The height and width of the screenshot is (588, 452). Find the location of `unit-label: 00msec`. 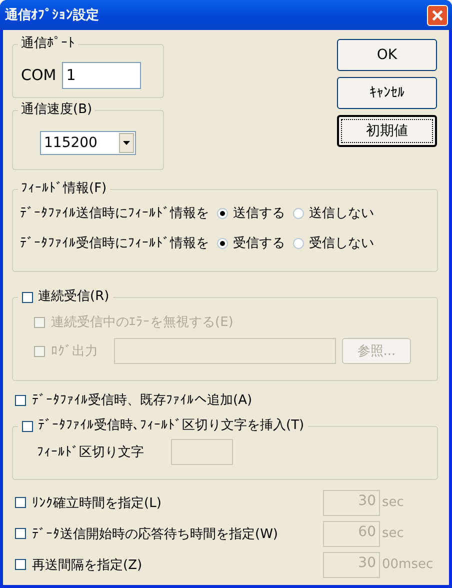

unit-label: 00msec is located at coordinates (408, 564).